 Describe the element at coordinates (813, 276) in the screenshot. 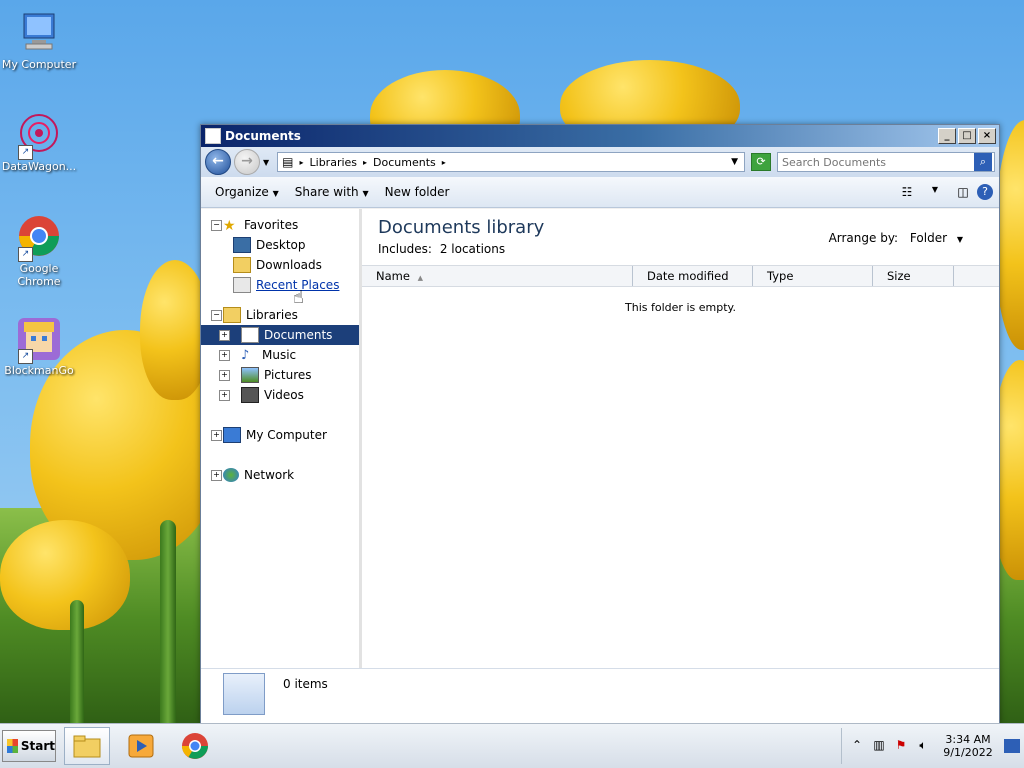

I see `column-header-type: Type` at that location.